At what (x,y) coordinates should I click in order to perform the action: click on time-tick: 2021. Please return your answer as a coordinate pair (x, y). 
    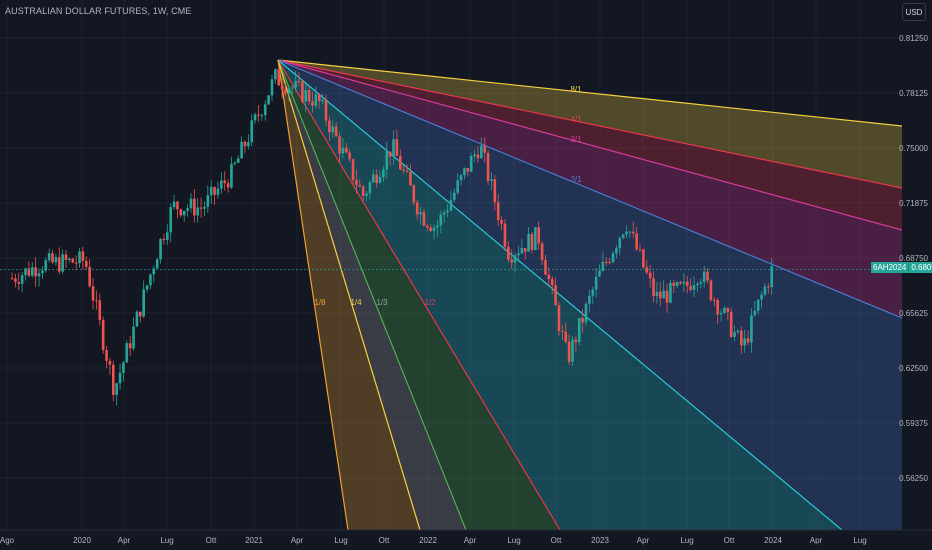
    Looking at the image, I should click on (254, 540).